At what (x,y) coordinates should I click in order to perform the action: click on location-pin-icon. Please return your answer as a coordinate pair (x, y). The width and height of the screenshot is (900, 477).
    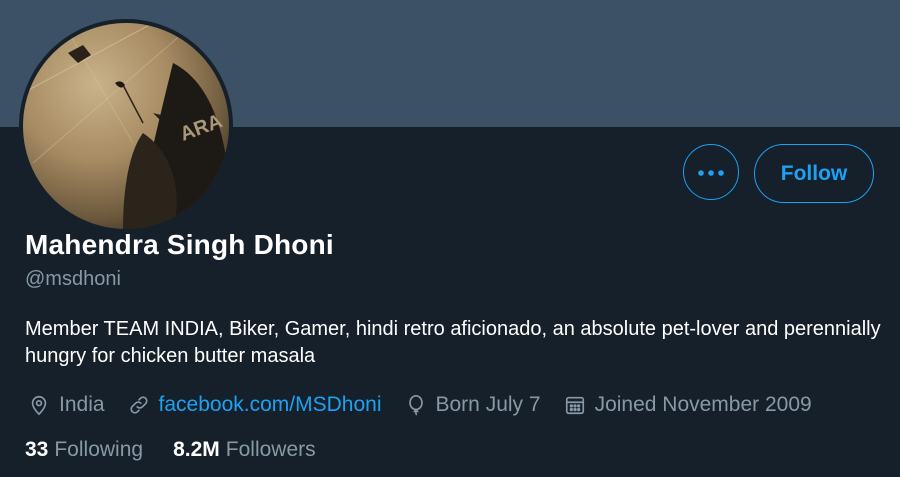
    Looking at the image, I should click on (39, 405).